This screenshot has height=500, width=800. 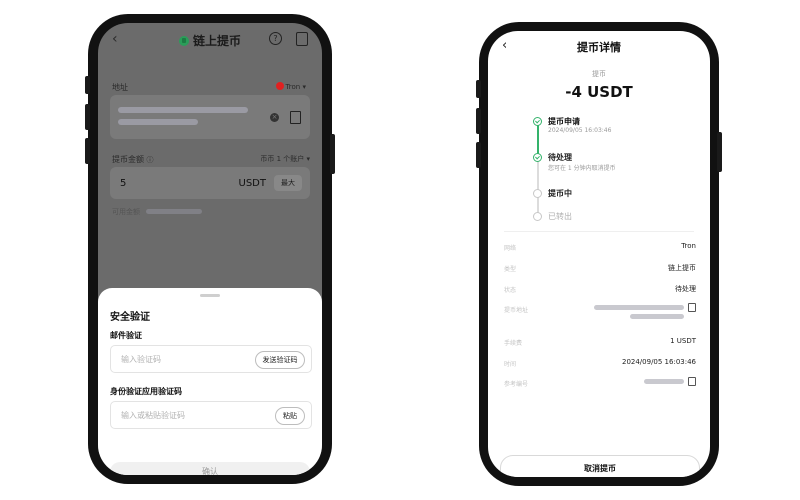 What do you see at coordinates (210, 117) in the screenshot?
I see `address-field: ×` at bounding box center [210, 117].